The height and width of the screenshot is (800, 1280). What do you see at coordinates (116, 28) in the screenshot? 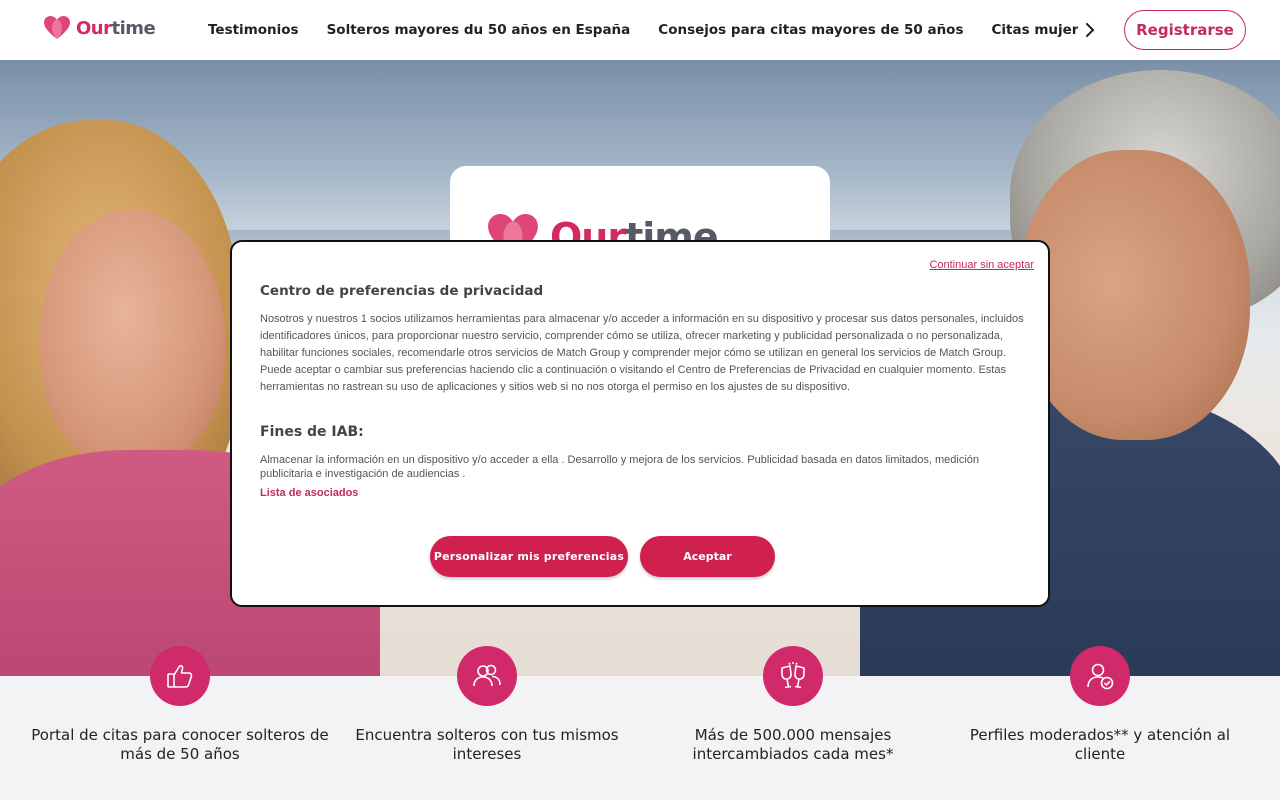
I see `logo-text: Ourtime` at bounding box center [116, 28].